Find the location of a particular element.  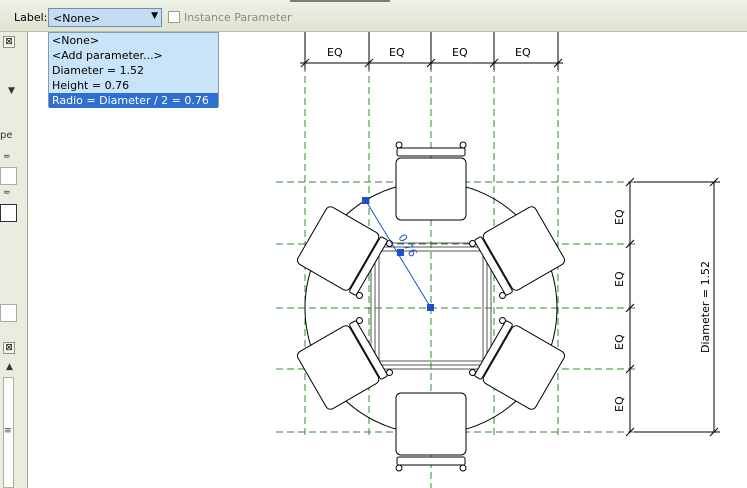

dropdown-item-radio: Radio = Diameter / 2 = 0.76 is located at coordinates (133, 100).